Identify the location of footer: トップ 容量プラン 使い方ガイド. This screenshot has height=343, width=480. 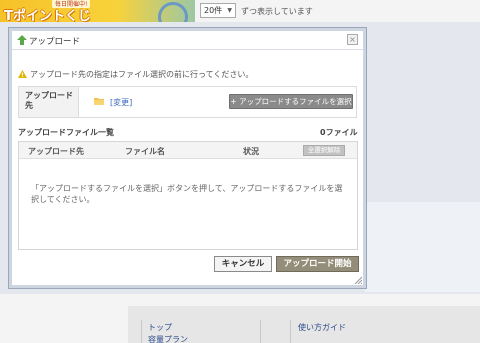
(304, 324).